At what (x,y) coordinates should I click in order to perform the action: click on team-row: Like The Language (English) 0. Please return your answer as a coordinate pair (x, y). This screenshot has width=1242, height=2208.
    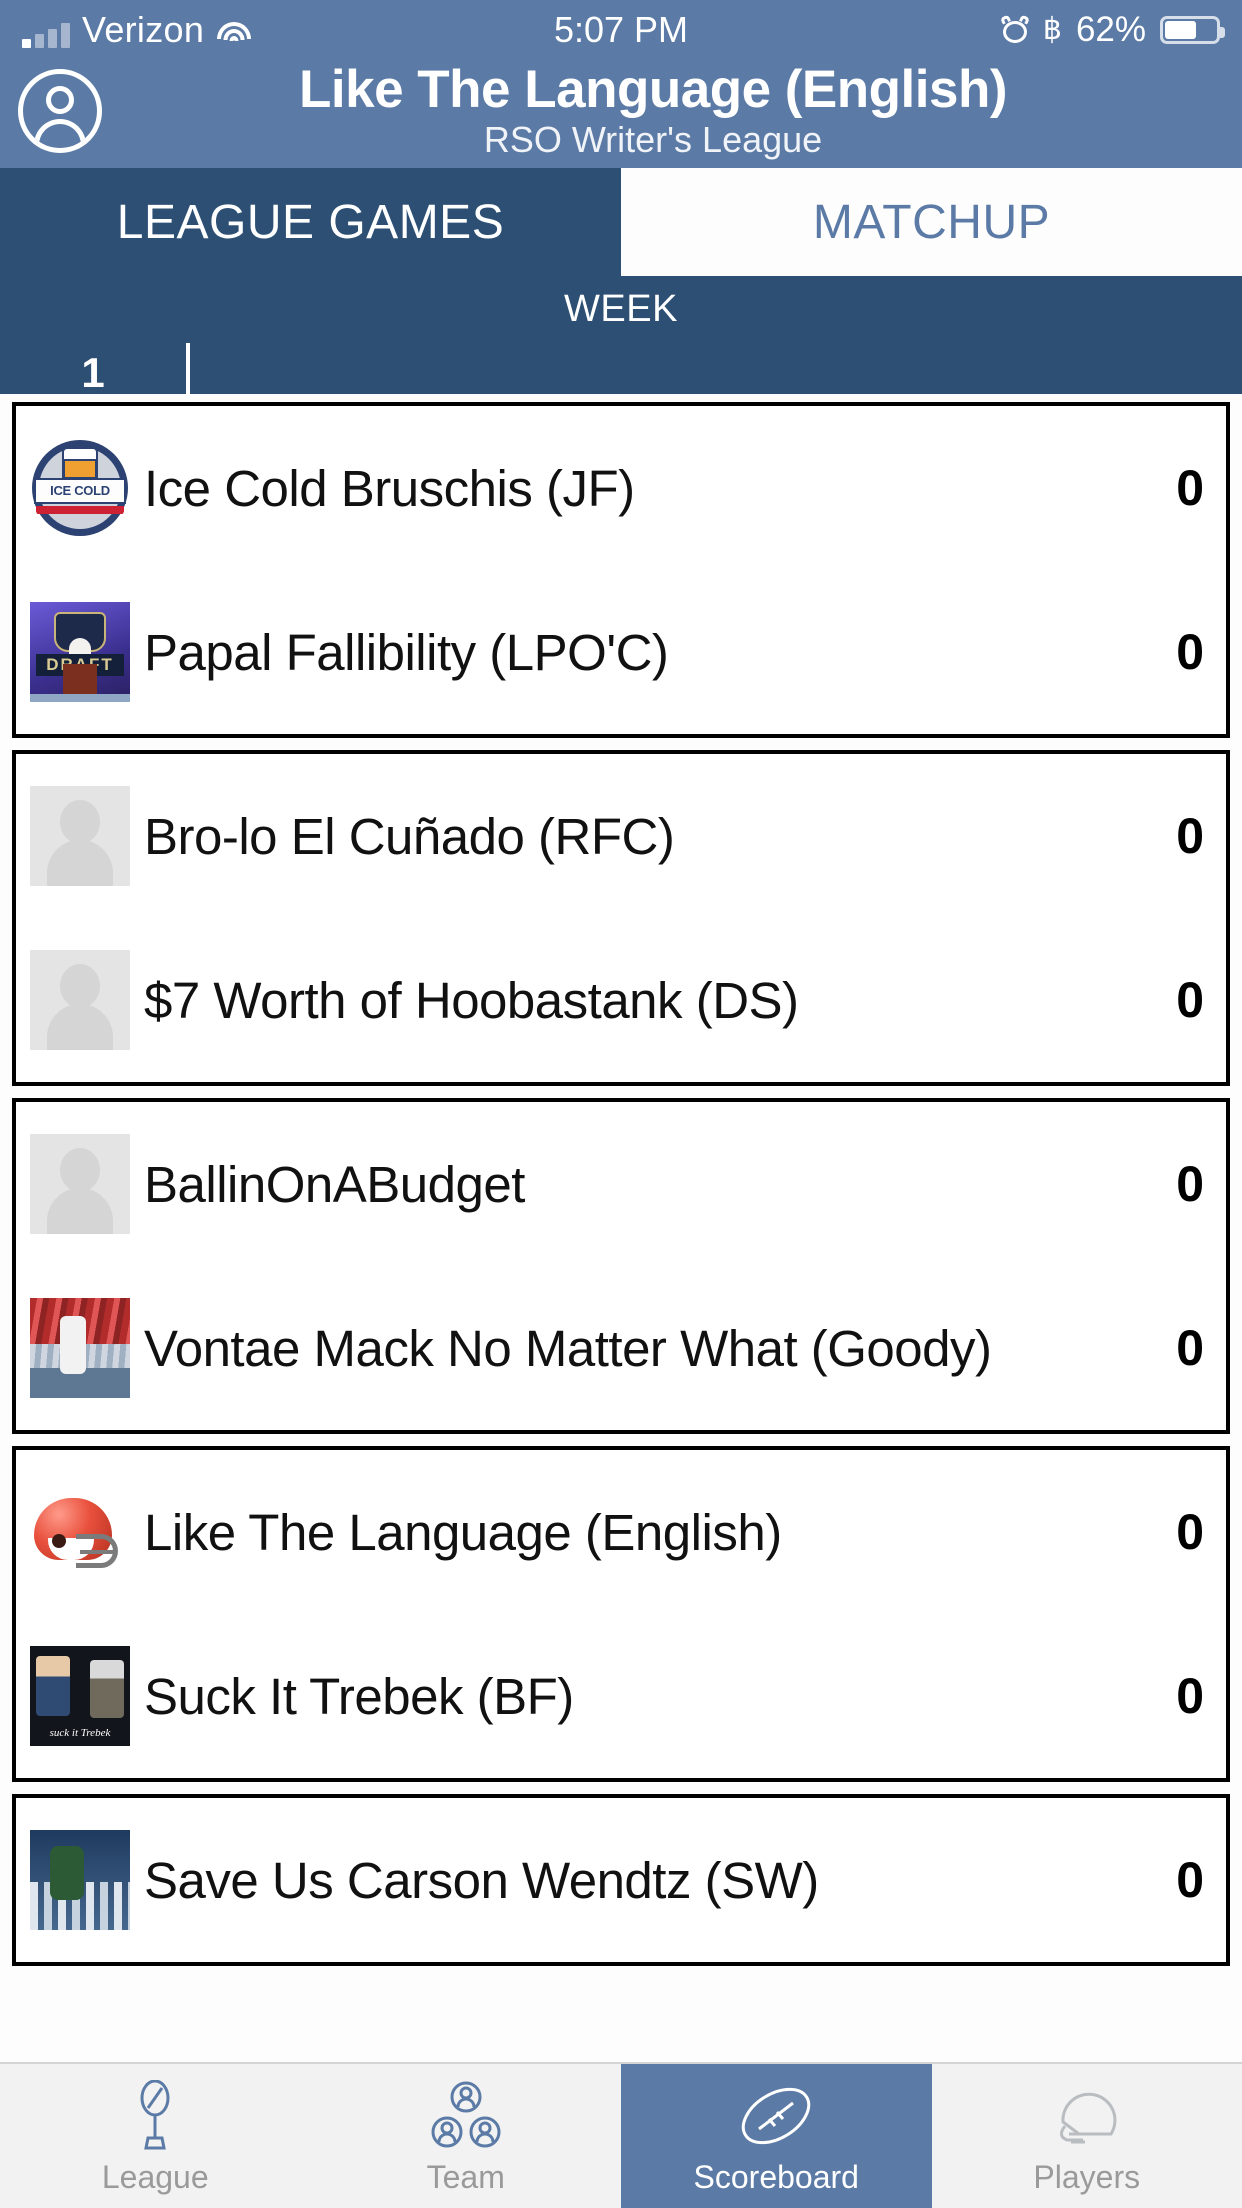
    Looking at the image, I should click on (621, 1532).